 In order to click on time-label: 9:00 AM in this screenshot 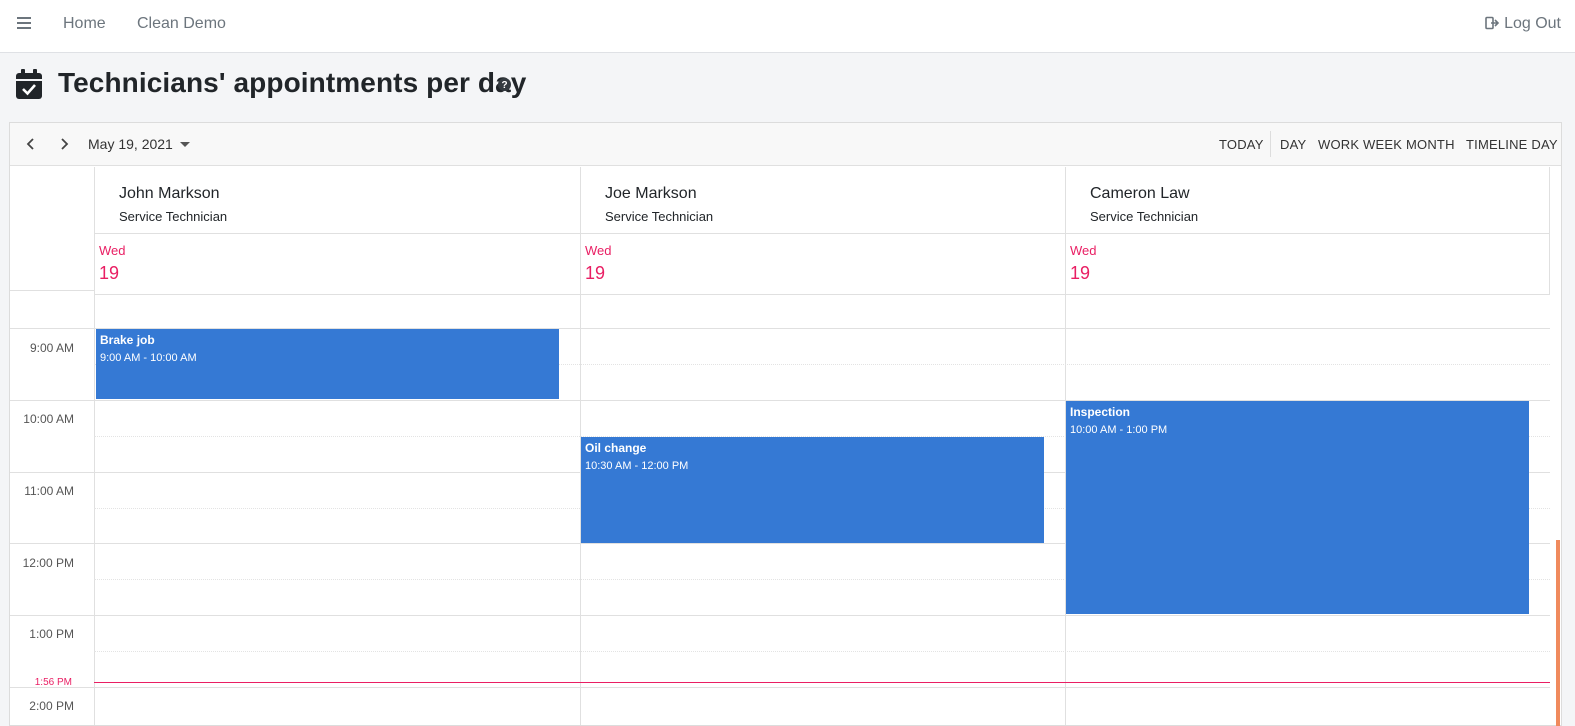, I will do `click(51, 348)`.